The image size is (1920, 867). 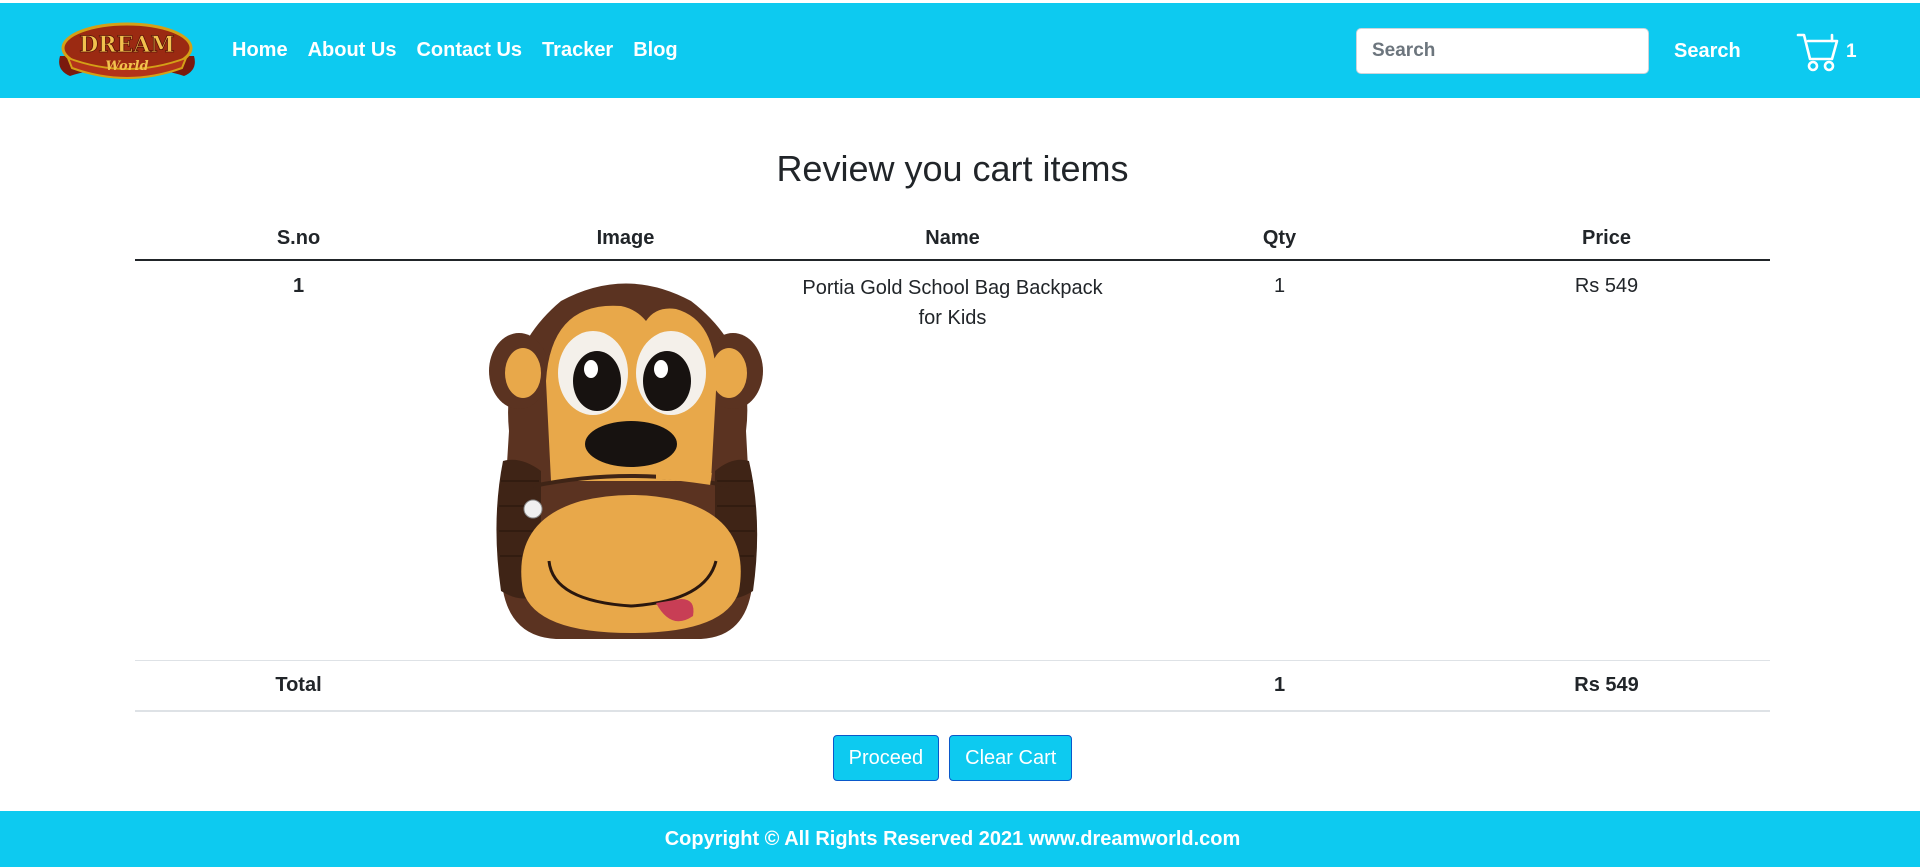 I want to click on total-empty-name, so click(x=952, y=686).